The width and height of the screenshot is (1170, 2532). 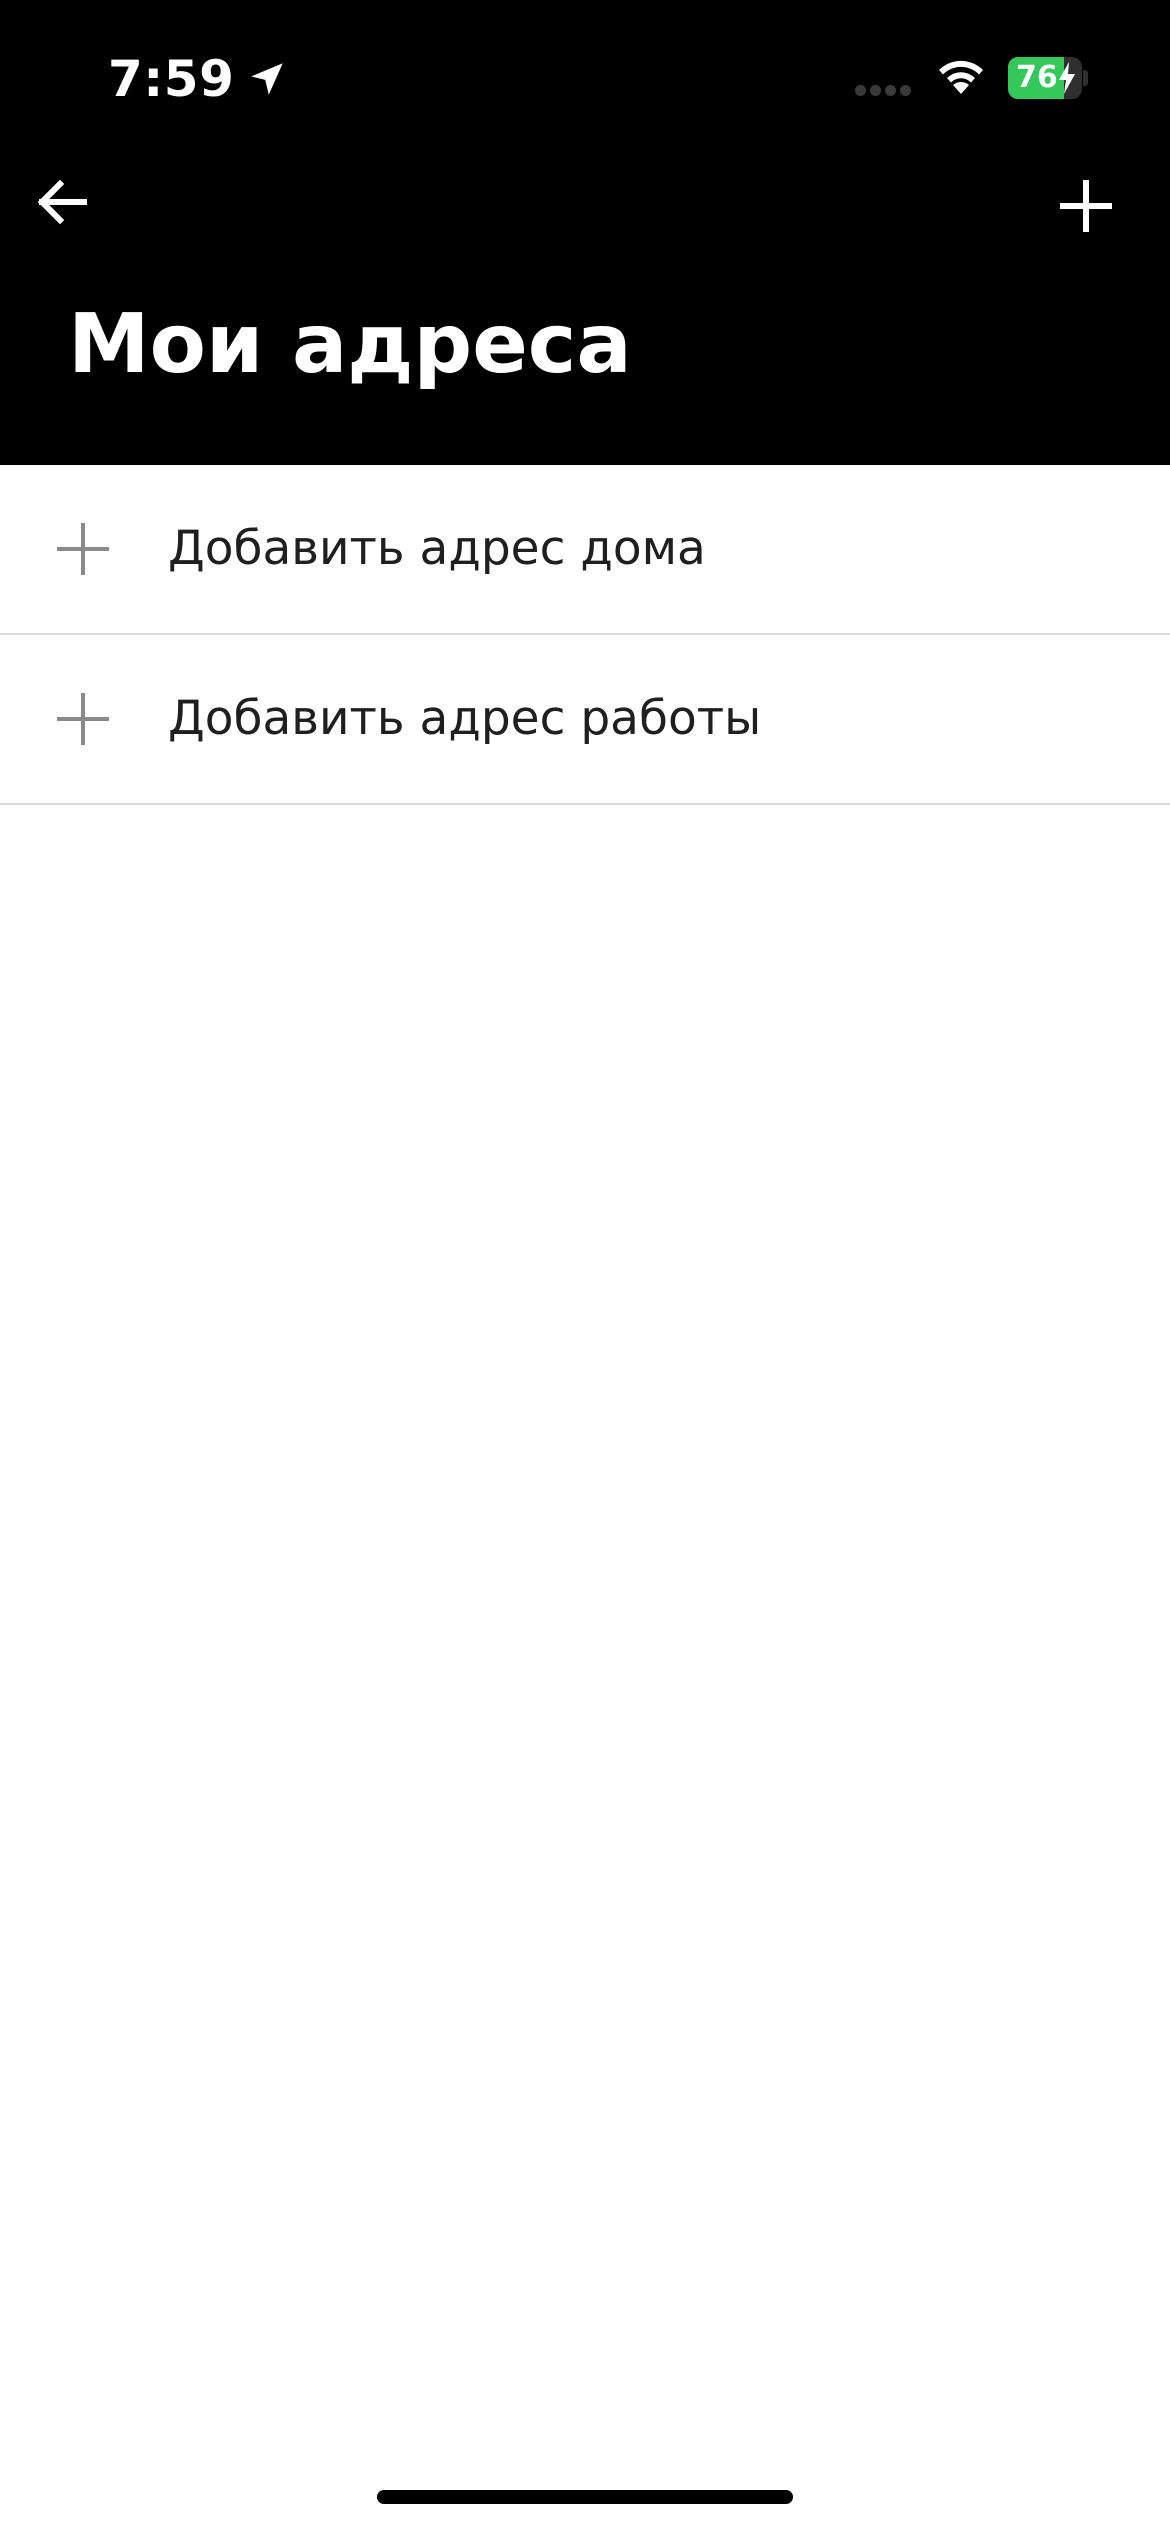 What do you see at coordinates (1067, 78) in the screenshot?
I see `charging-bolt-icon` at bounding box center [1067, 78].